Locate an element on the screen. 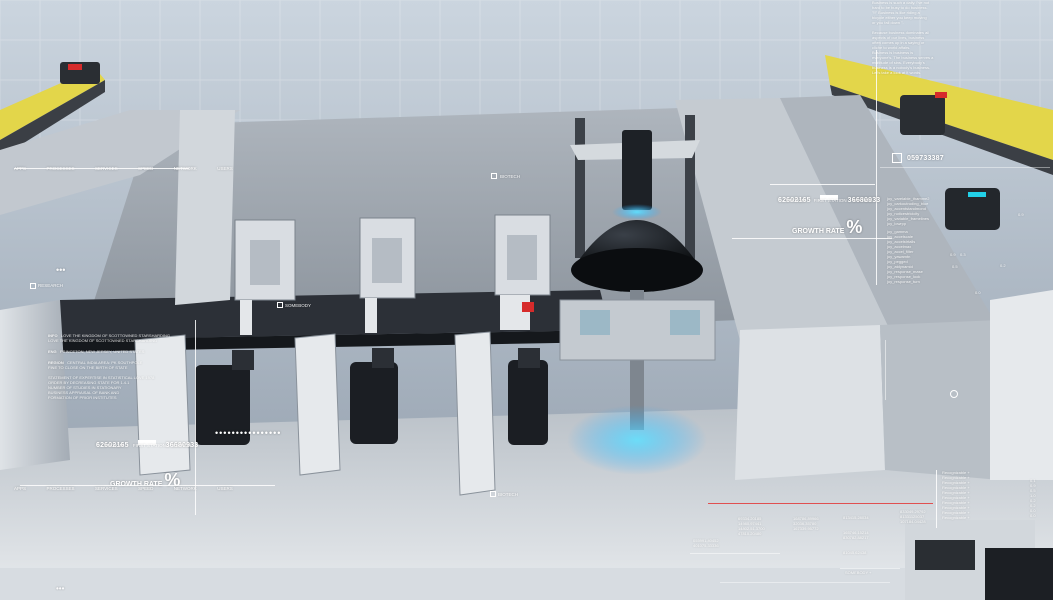 This screenshot has height=600, width=1053. small-values: 0.9 0.3 is located at coordinates (958, 254).